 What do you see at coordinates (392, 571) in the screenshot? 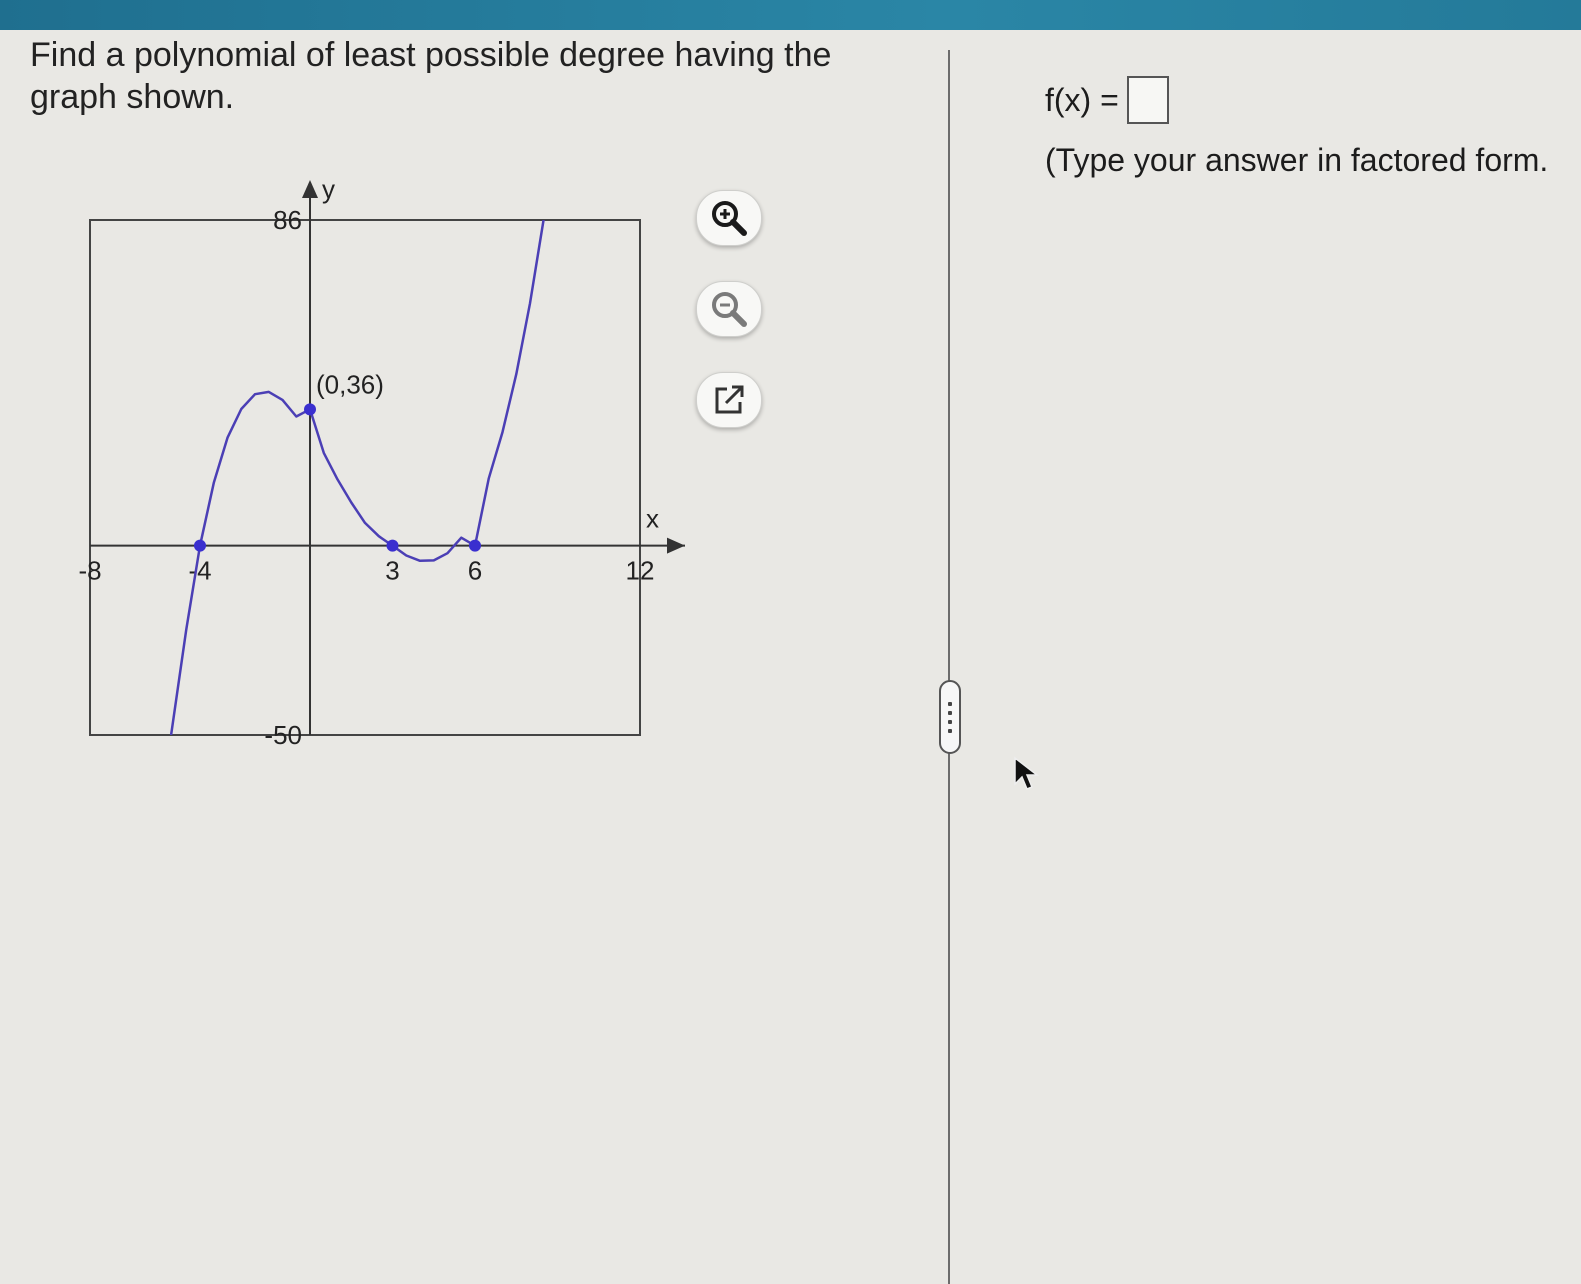
I see `x-tick-label: 3` at bounding box center [392, 571].